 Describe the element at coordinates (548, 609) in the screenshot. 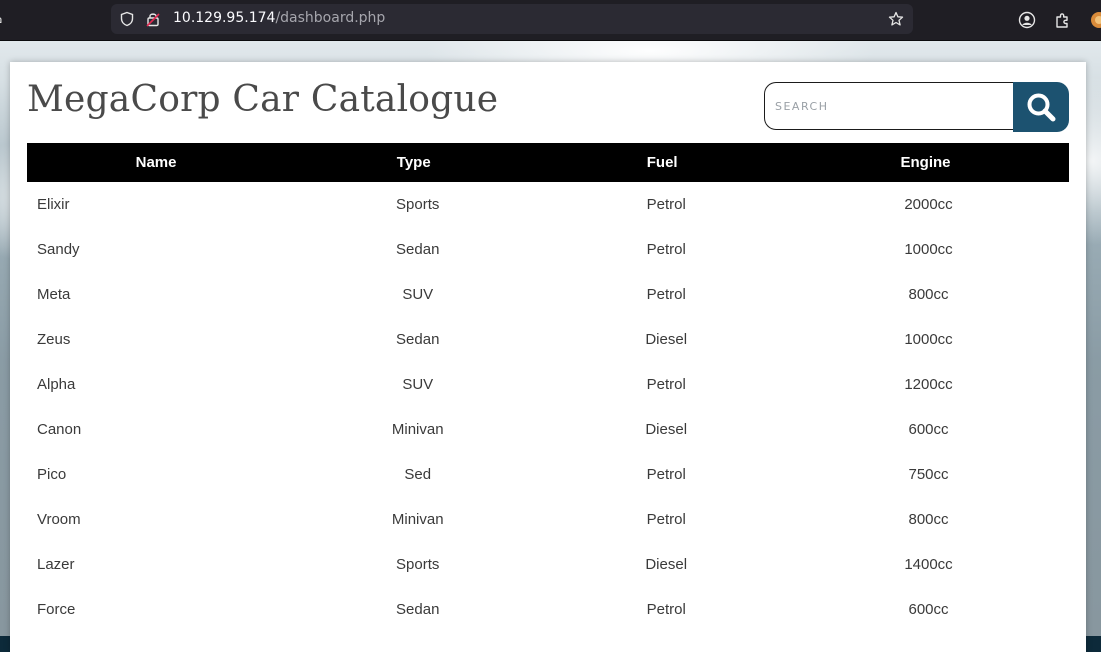

I see `table-row: Force Sedan Petrol 600cc` at that location.